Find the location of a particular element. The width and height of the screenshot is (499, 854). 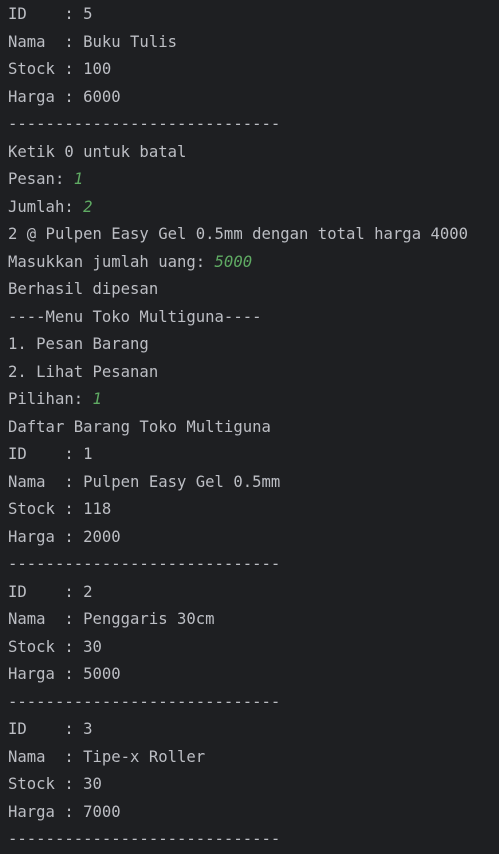

output-text: Nama : Tipe-x Roller is located at coordinates (107, 756).